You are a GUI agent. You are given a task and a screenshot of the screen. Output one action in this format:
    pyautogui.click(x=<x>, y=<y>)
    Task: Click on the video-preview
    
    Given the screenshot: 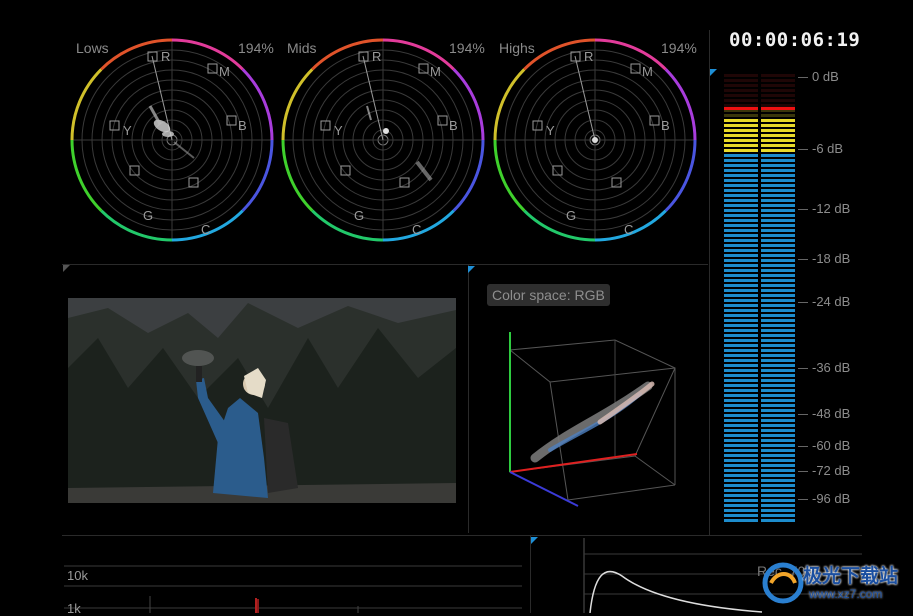 What is the action you would take?
    pyautogui.click(x=262, y=400)
    